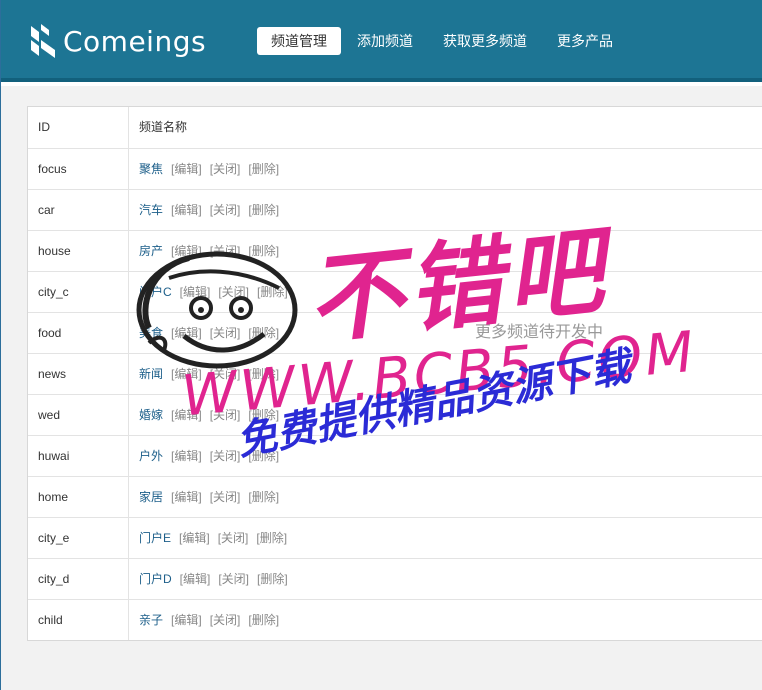 The width and height of the screenshot is (762, 690). What do you see at coordinates (155, 579) in the screenshot?
I see `channel-name-link: 门户D` at bounding box center [155, 579].